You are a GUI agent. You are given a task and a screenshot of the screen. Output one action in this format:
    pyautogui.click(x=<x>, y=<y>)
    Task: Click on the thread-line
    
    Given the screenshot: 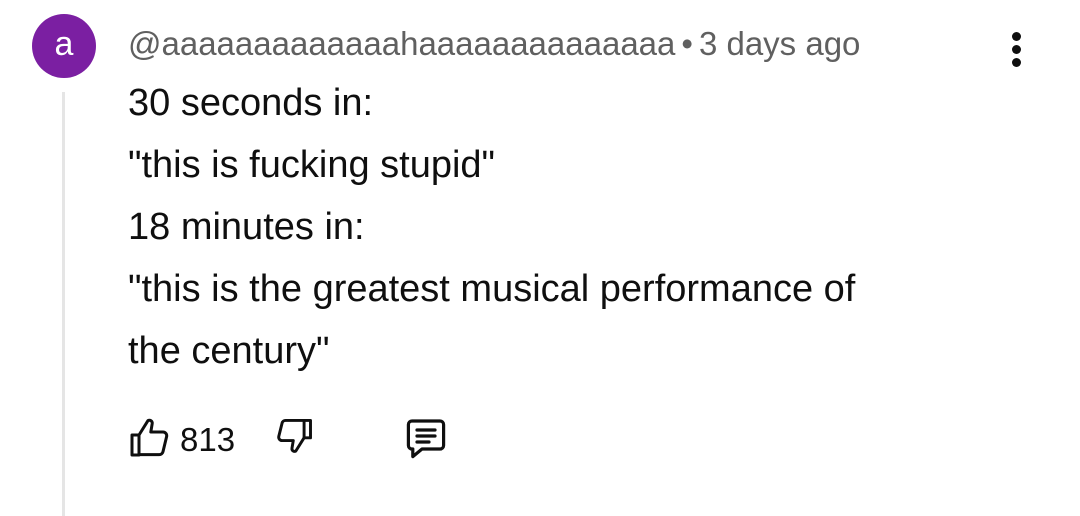 What is the action you would take?
    pyautogui.click(x=63, y=304)
    